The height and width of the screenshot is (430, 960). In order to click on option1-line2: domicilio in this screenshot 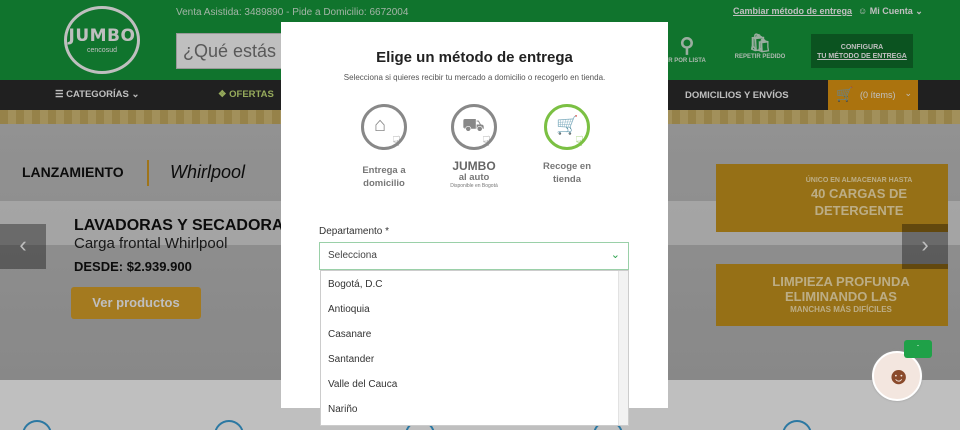, I will do `click(384, 183)`.